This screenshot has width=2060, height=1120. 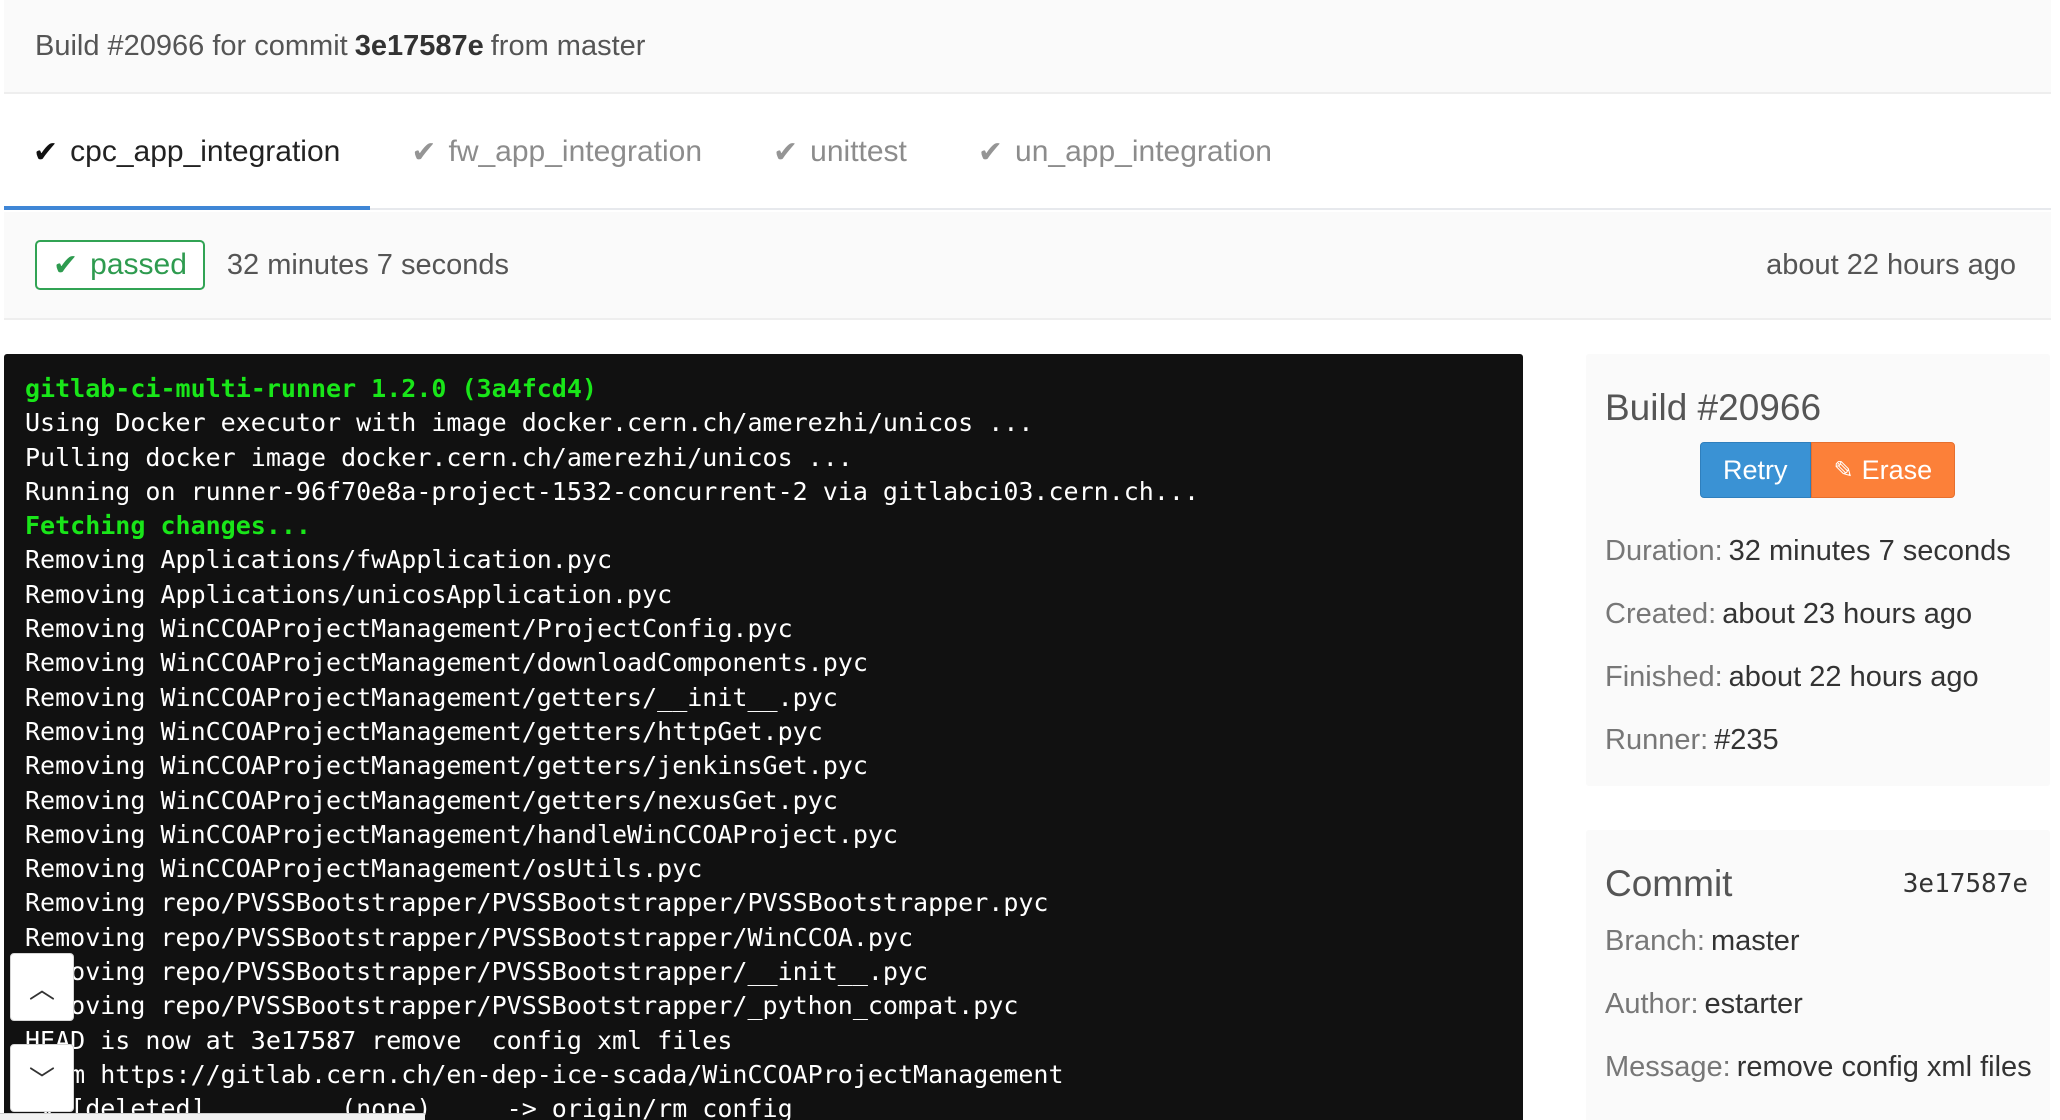 What do you see at coordinates (1869, 551) in the screenshot?
I see `info-value: 32 minutes 7 seconds` at bounding box center [1869, 551].